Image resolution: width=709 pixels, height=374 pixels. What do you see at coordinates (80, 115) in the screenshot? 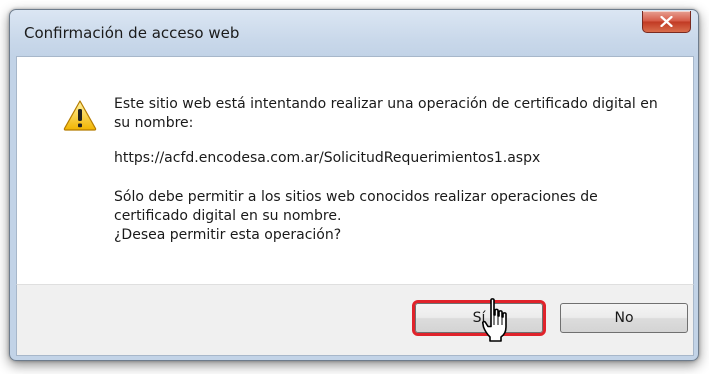
I see `warning-icon` at bounding box center [80, 115].